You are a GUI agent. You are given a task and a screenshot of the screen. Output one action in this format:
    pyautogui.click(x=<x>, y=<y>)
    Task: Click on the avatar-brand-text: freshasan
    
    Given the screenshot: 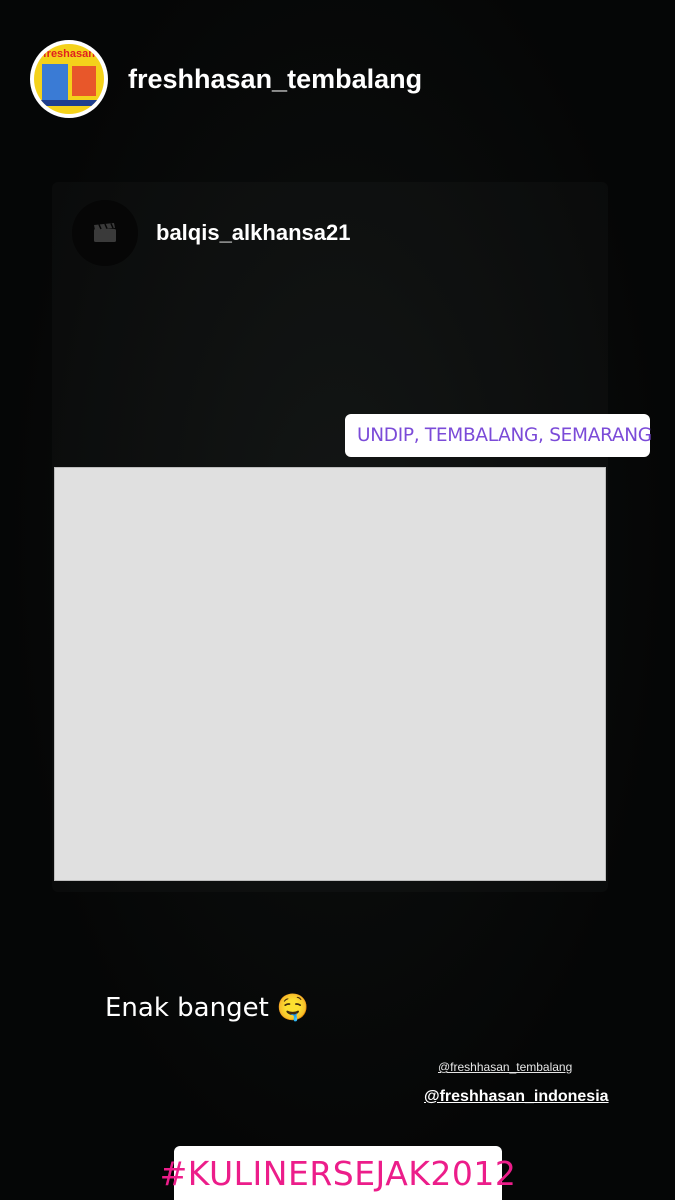 What is the action you would take?
    pyautogui.click(x=69, y=54)
    